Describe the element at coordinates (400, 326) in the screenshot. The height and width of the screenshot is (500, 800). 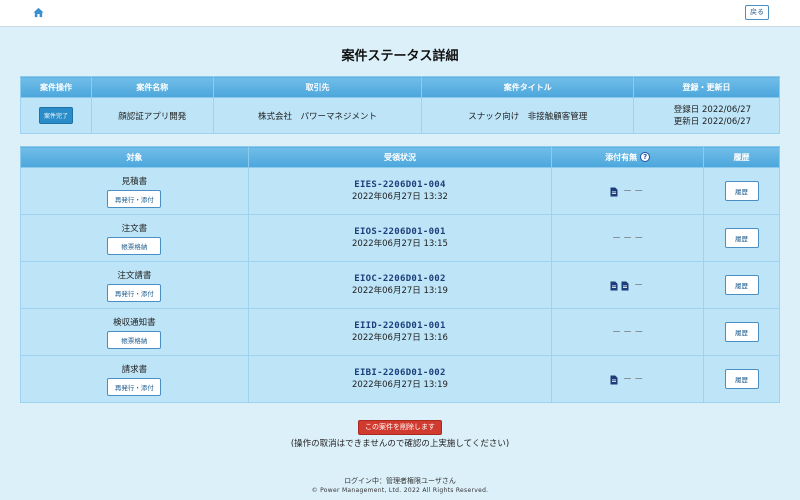
I see `document-number: EIID-2206D01-001` at that location.